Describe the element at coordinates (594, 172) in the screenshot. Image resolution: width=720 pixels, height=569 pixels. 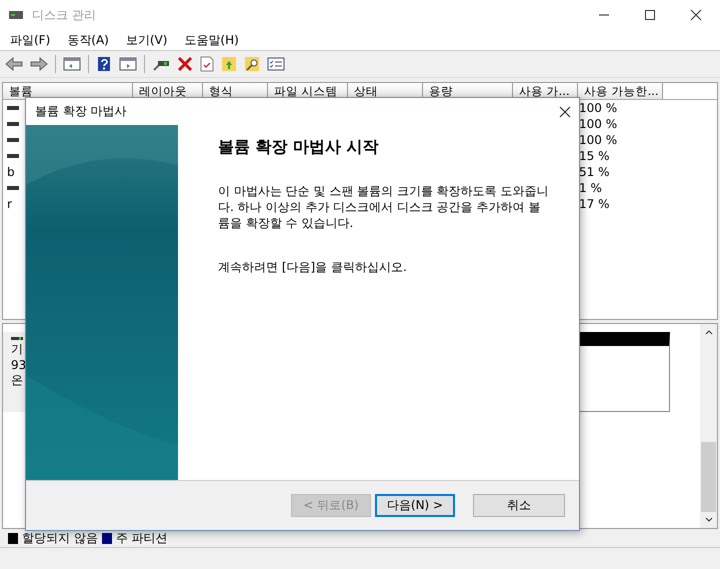
I see `table-cell: 51 %` at that location.